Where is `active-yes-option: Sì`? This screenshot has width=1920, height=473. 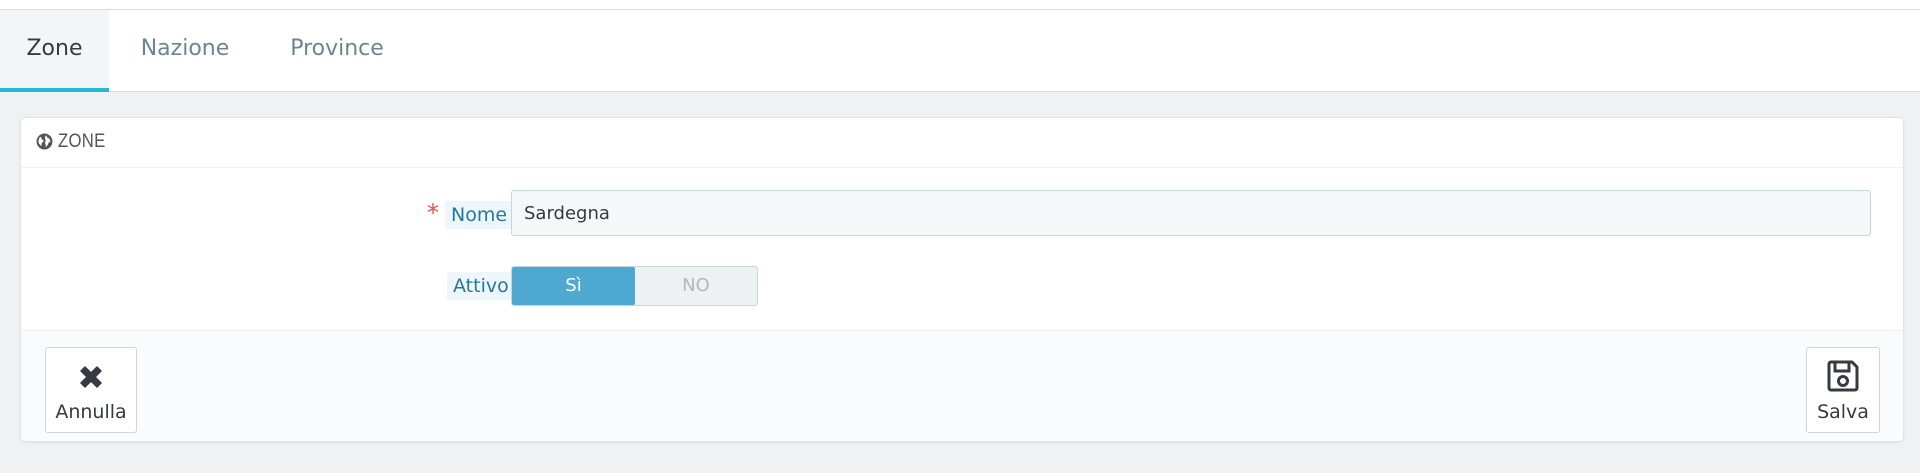 active-yes-option: Sì is located at coordinates (573, 286).